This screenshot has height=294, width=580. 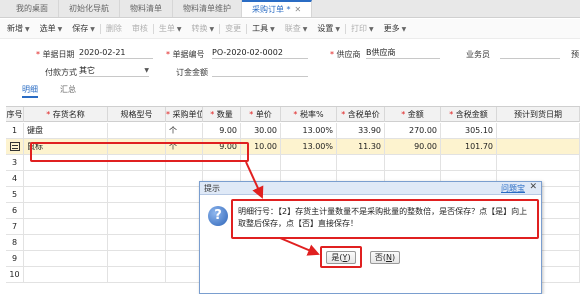 I want to click on arrow-to-message, so click(x=254, y=180).